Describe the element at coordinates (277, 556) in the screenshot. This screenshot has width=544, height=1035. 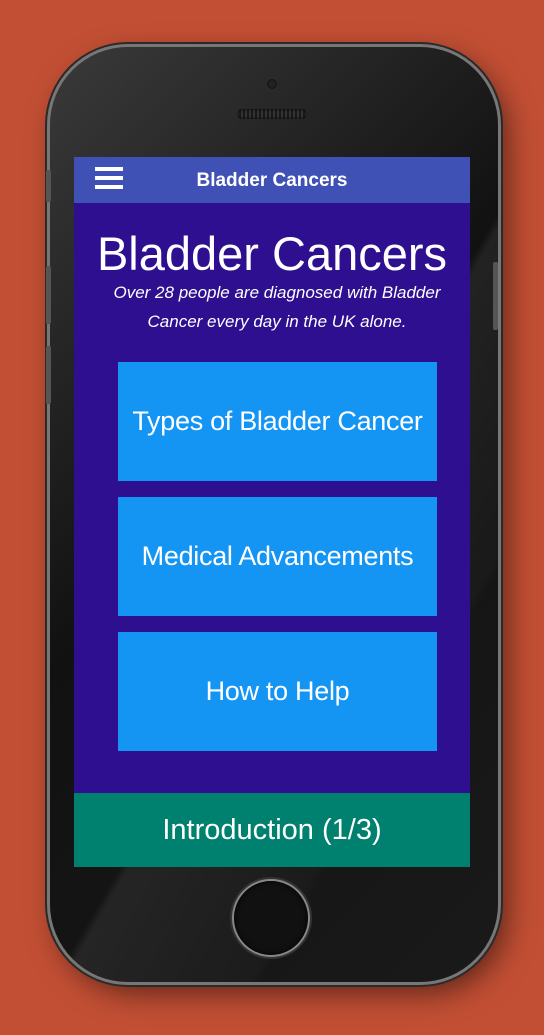
I see `medical-advancements-button: Medical Advancements` at that location.